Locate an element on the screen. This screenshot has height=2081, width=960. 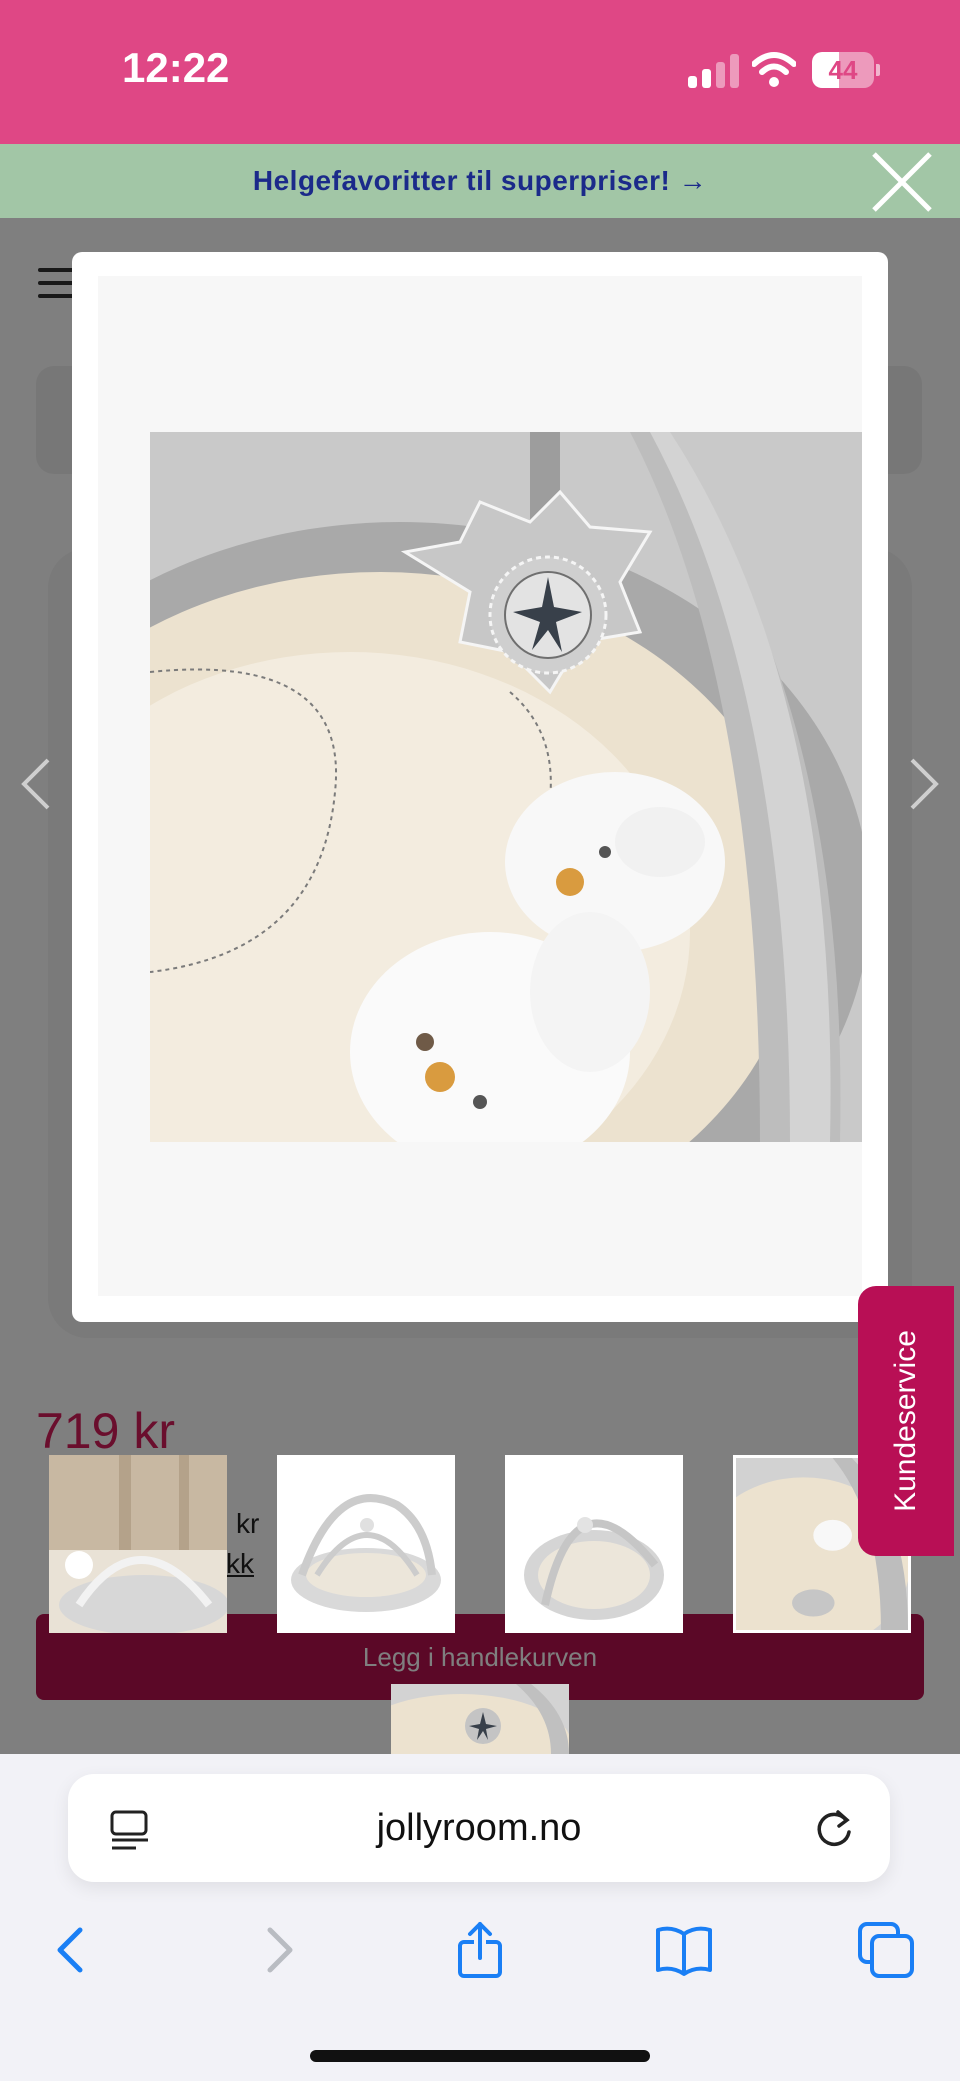
chevron-right-icon is located at coordinates (924, 784).